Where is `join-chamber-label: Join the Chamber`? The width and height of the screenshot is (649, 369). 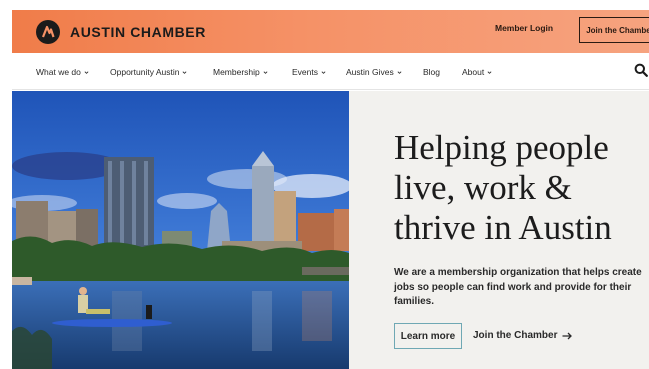
join-chamber-label: Join the Chamber is located at coordinates (515, 335).